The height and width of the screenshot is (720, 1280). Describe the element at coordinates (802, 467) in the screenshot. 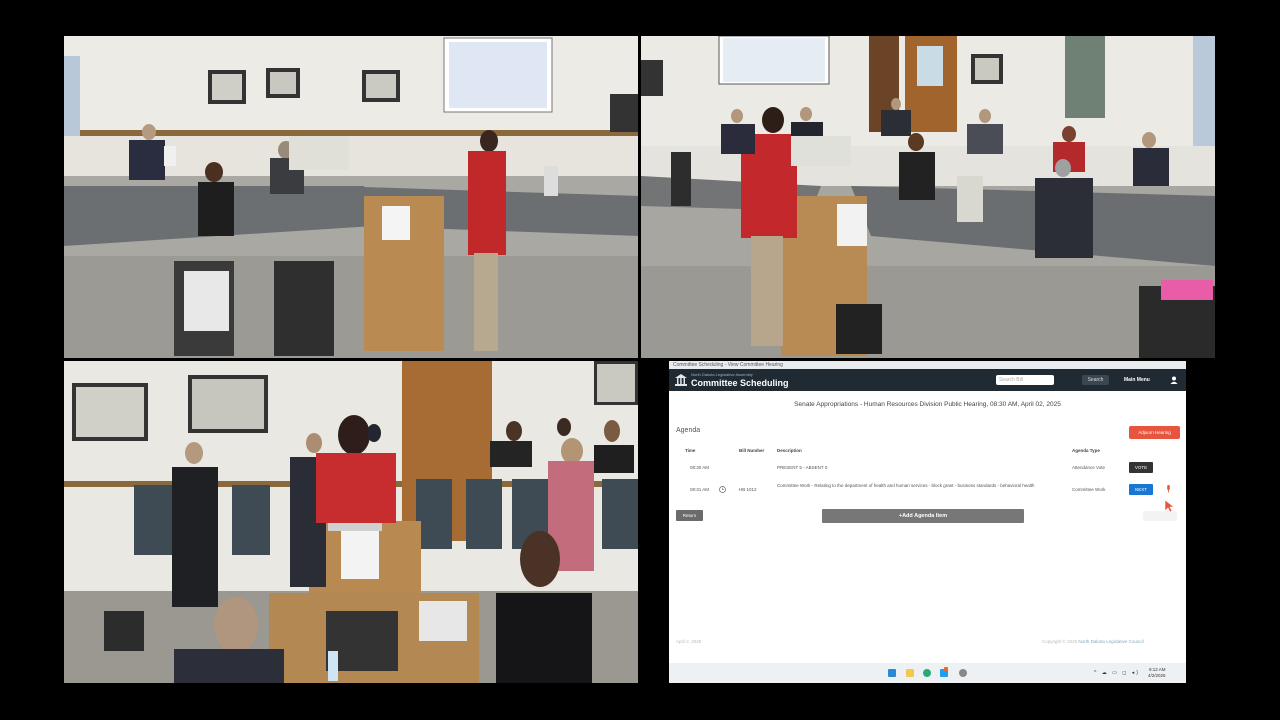

I see `agenda-row-description: PRESENT 5 - ABSENT 0` at that location.